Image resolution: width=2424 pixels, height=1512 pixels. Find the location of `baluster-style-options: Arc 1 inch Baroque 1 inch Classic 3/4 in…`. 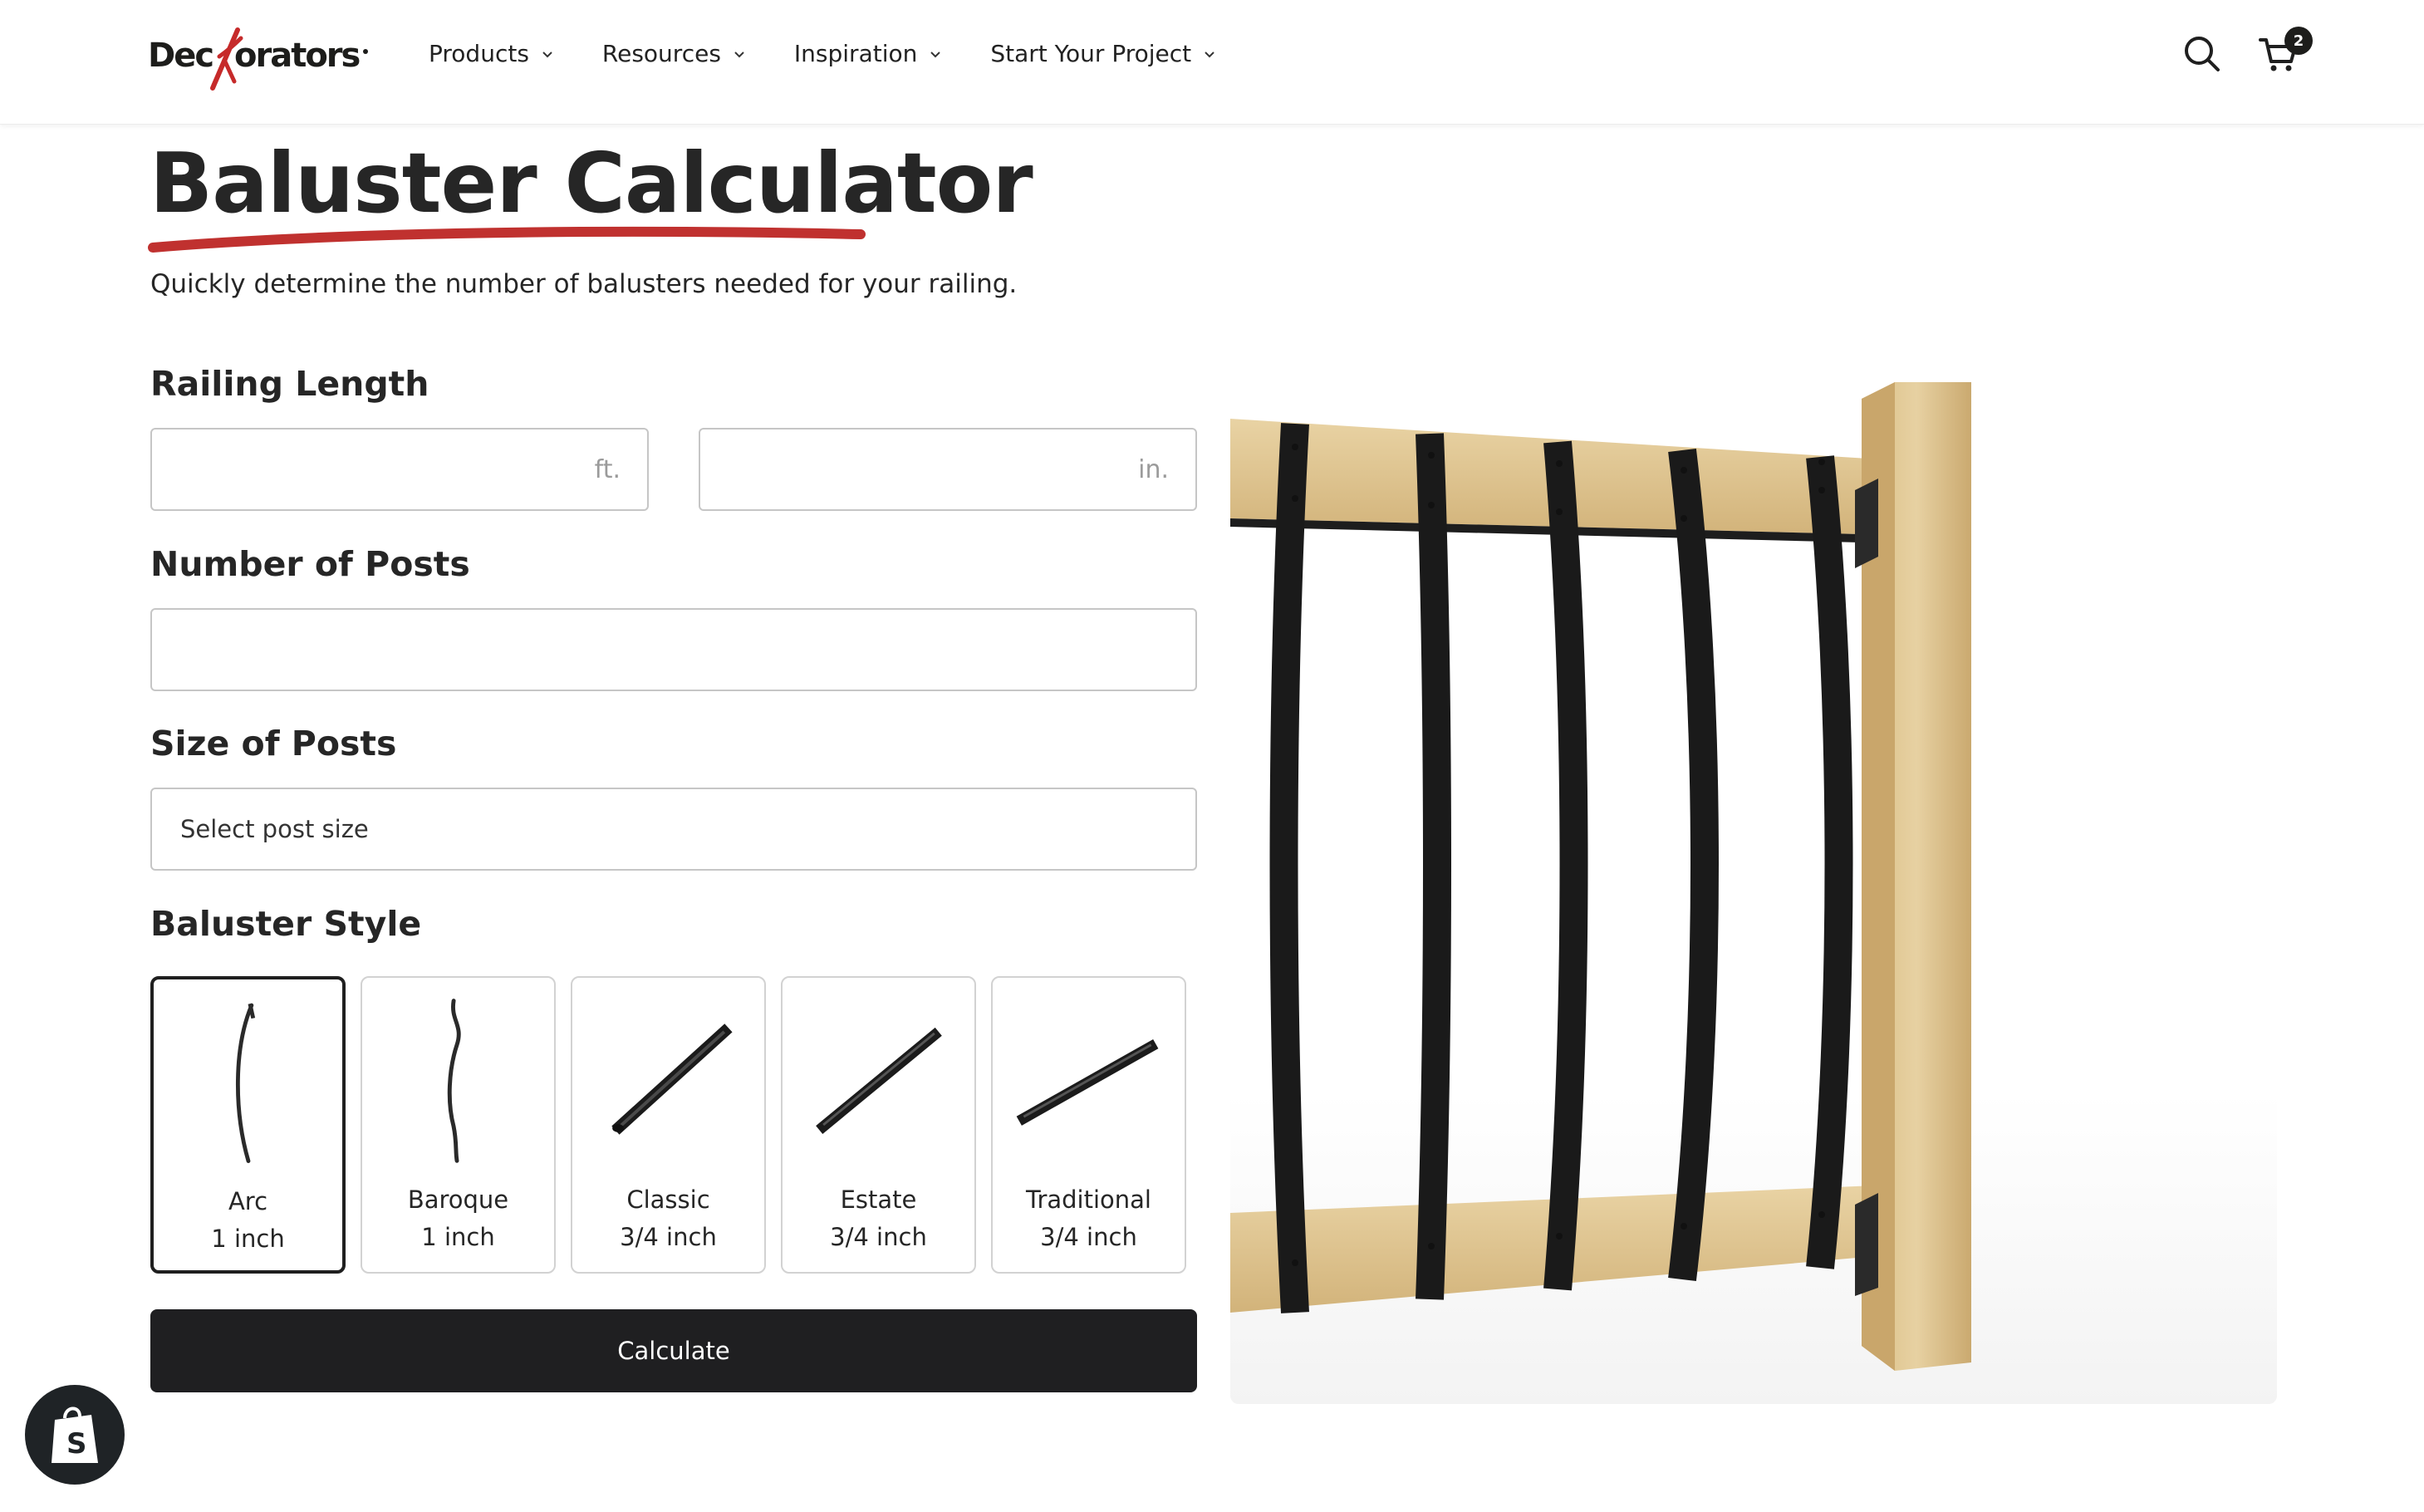

baluster-style-options: Arc 1 inch Baroque 1 inch Classic 3/4 in… is located at coordinates (668, 1125).